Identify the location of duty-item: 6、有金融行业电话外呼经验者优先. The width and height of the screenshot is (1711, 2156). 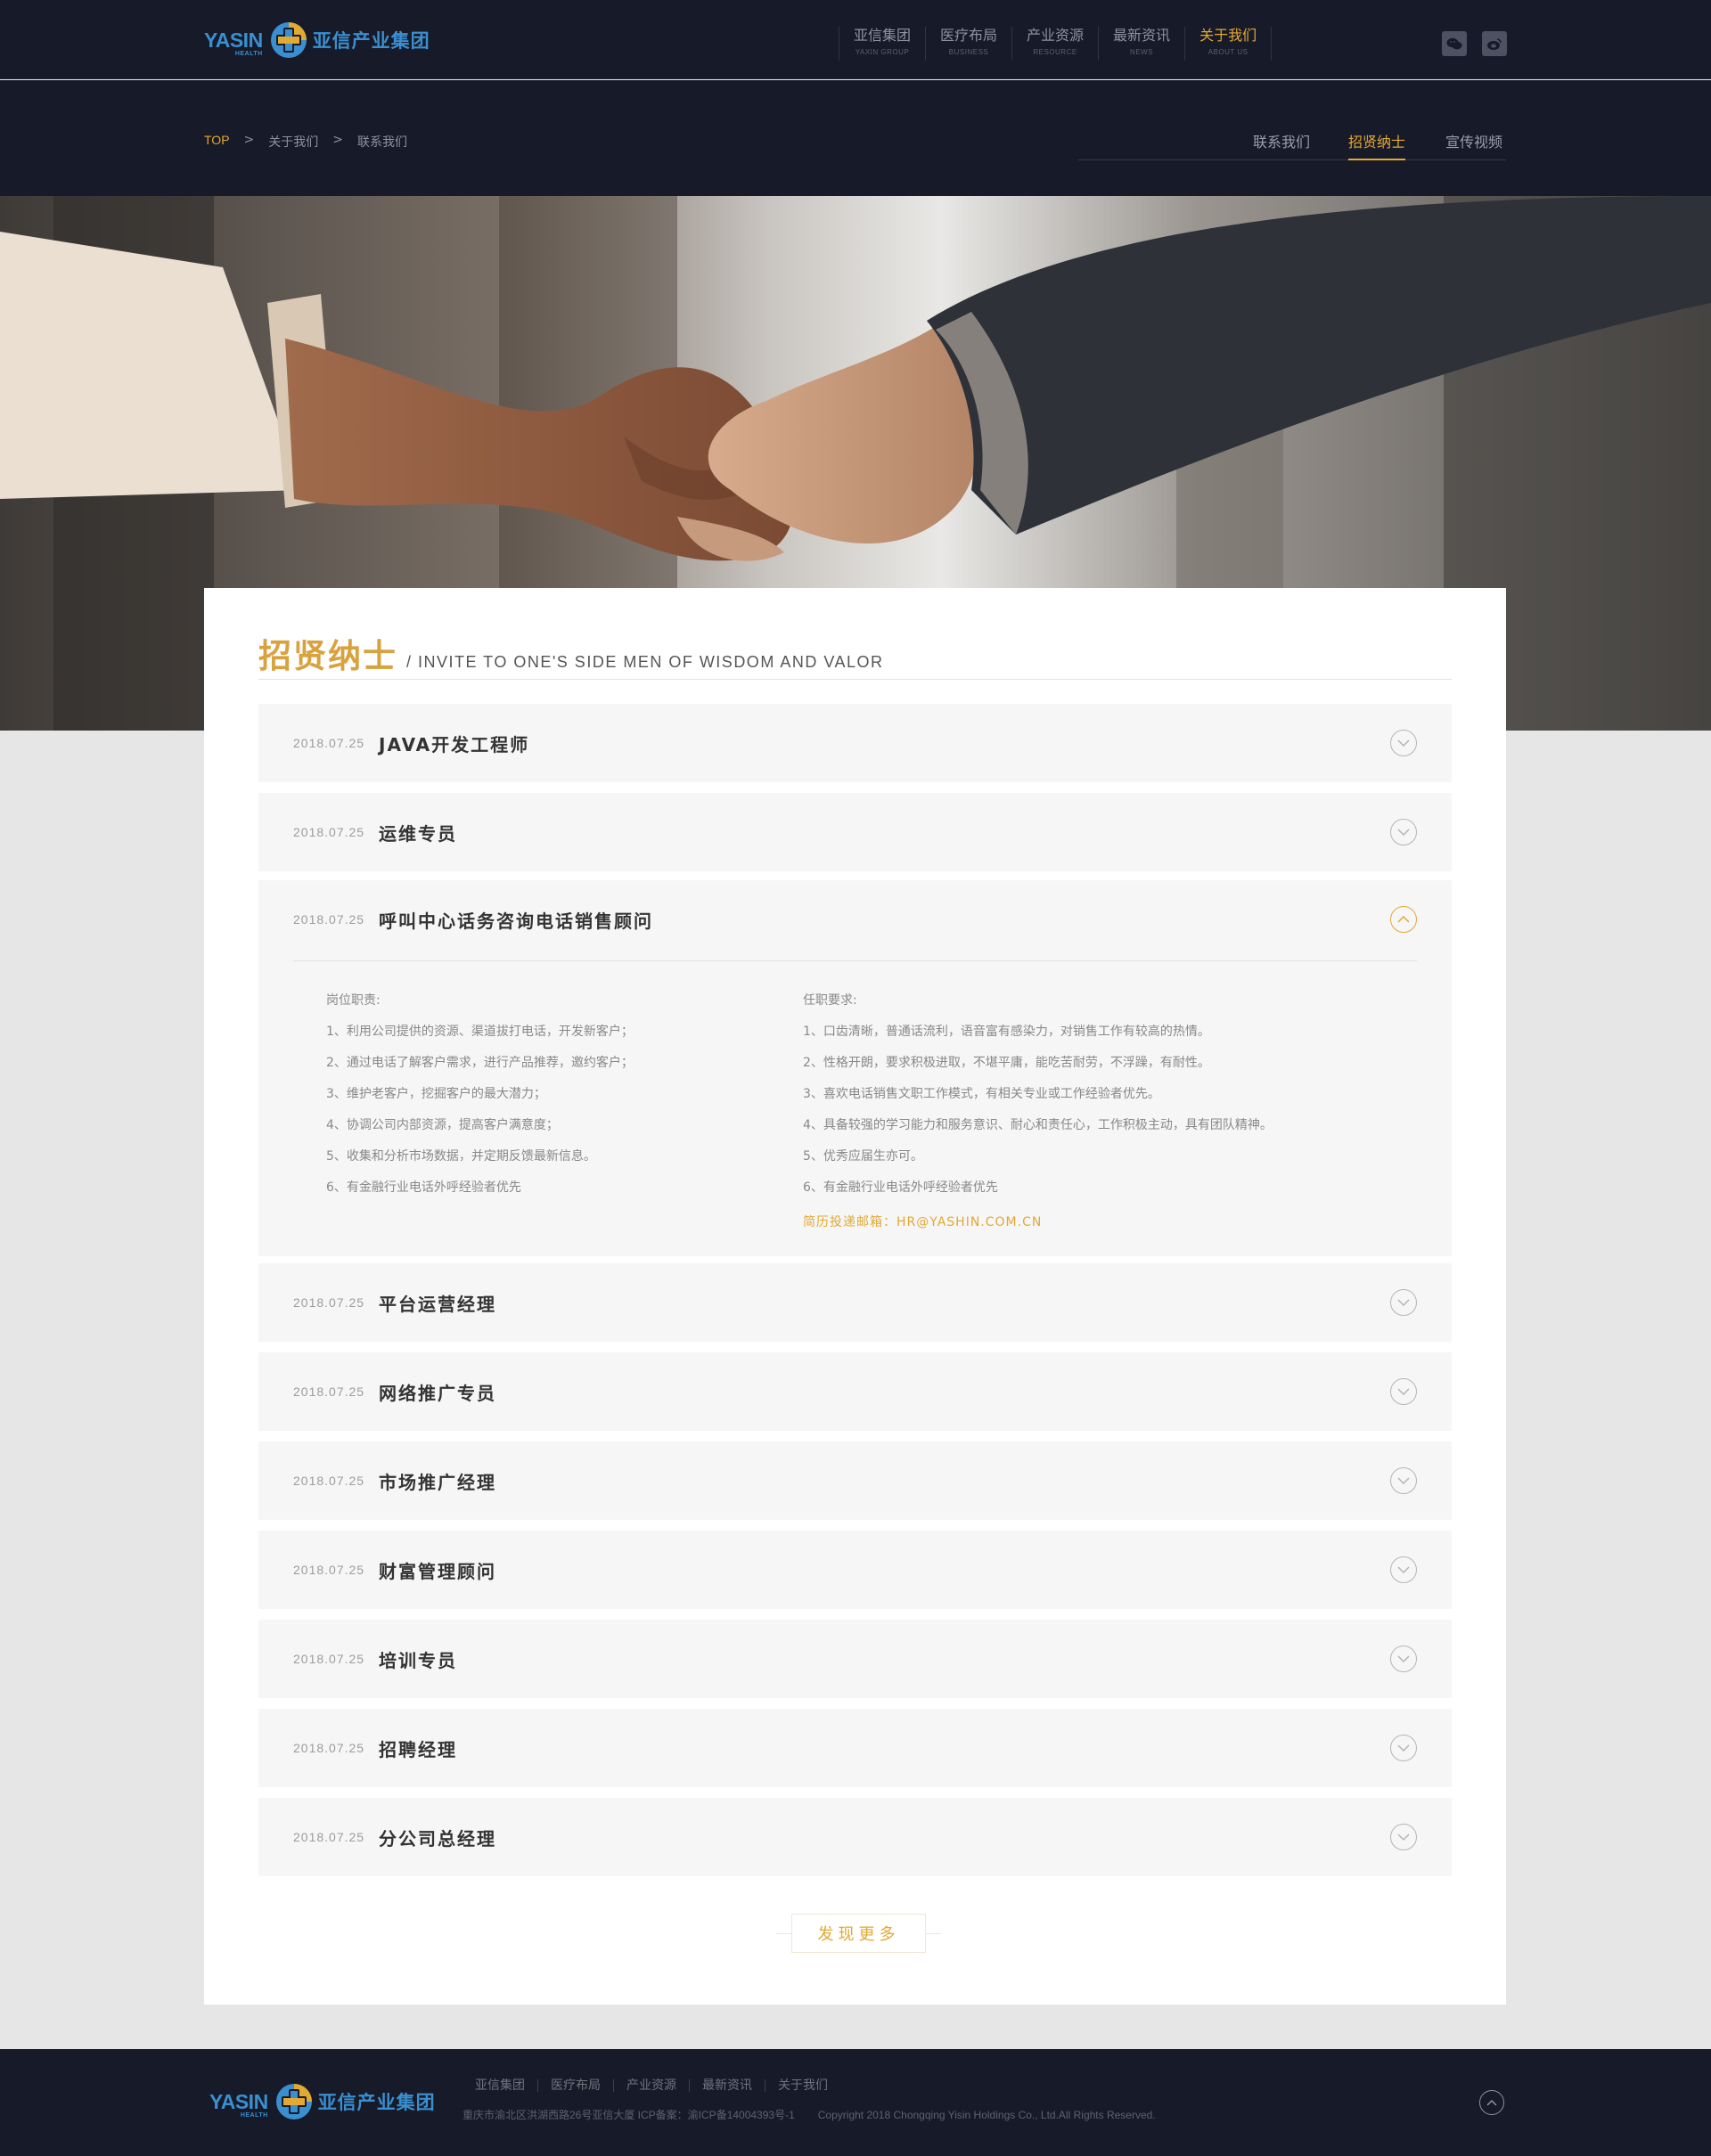
(423, 1187).